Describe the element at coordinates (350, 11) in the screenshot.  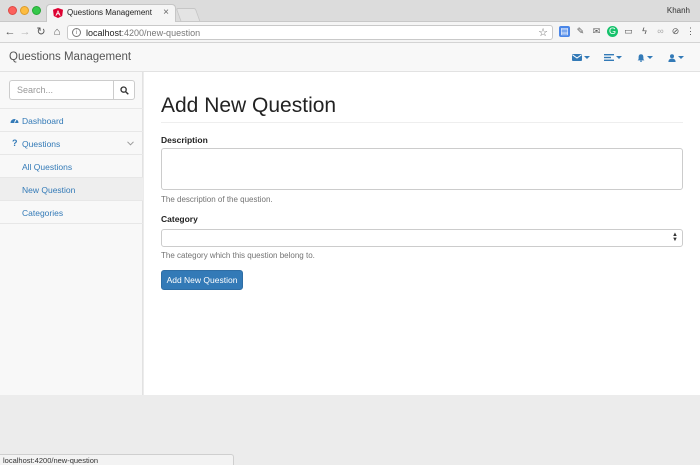
I see `browser-titlebar: Questions Management × Khanh` at that location.